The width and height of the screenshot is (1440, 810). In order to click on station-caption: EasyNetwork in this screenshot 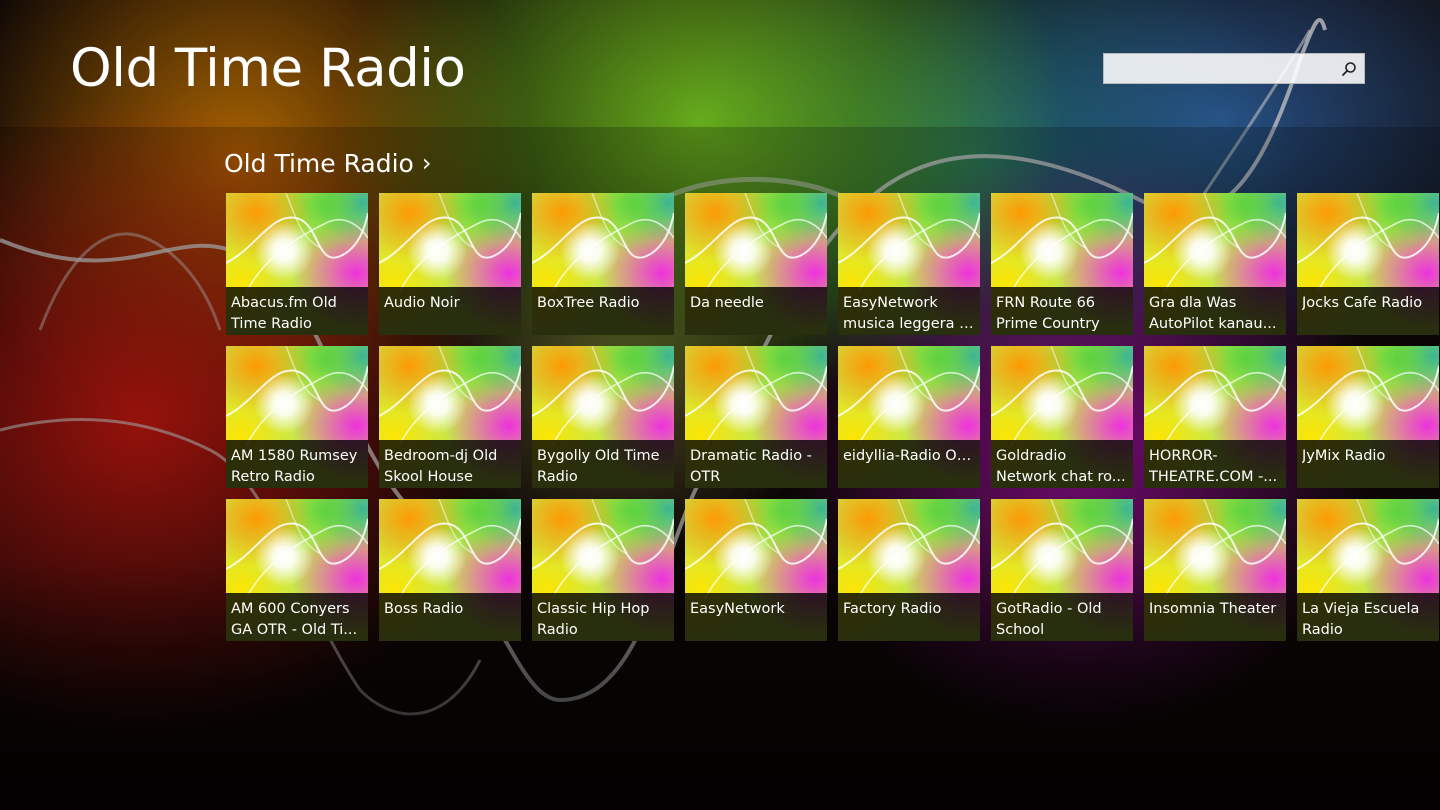, I will do `click(756, 617)`.